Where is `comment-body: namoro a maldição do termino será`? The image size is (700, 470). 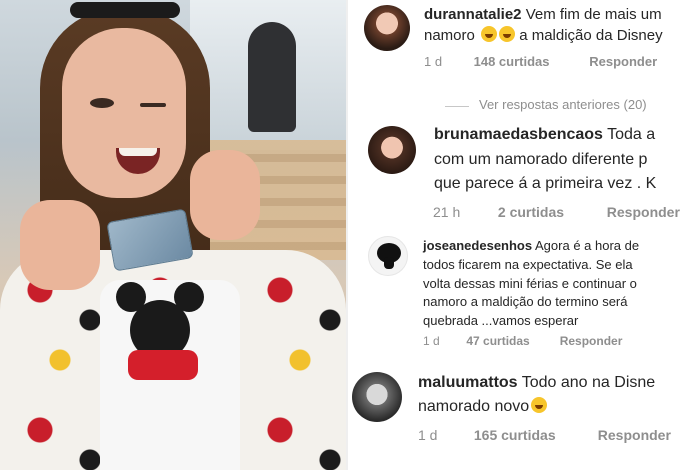 comment-body: namoro a maldição do termino será is located at coordinates (525, 301).